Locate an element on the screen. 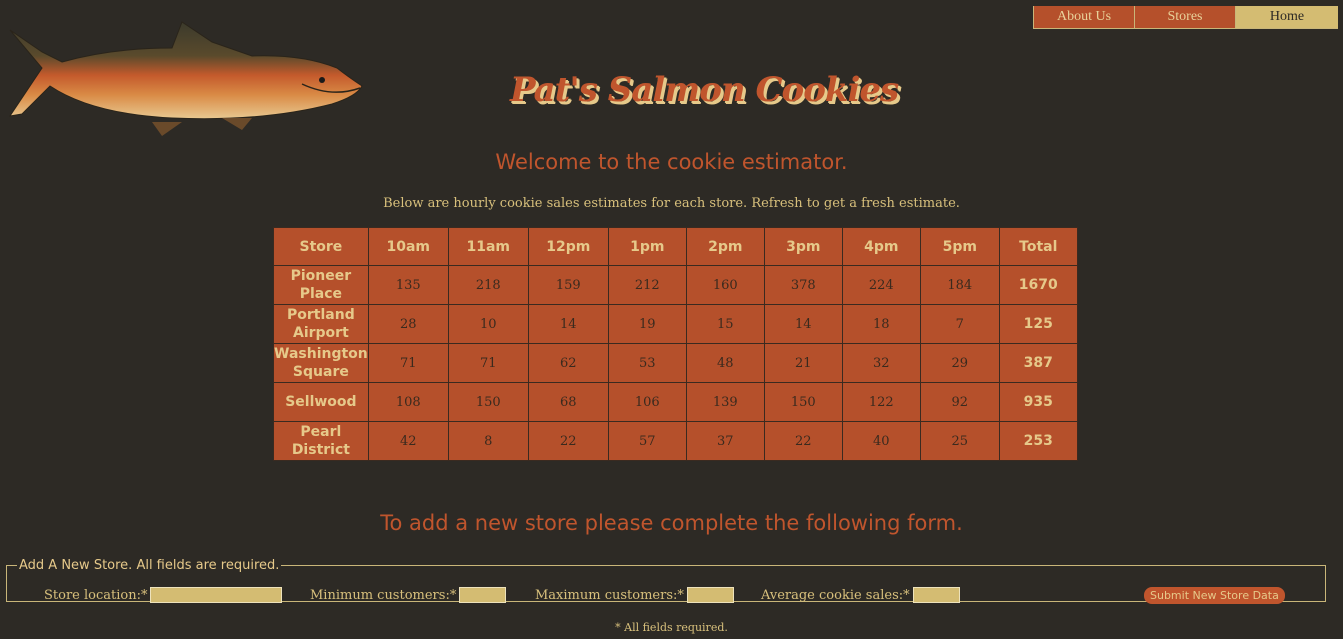 This screenshot has height=639, width=1343. sales-cell: 68 is located at coordinates (568, 402).